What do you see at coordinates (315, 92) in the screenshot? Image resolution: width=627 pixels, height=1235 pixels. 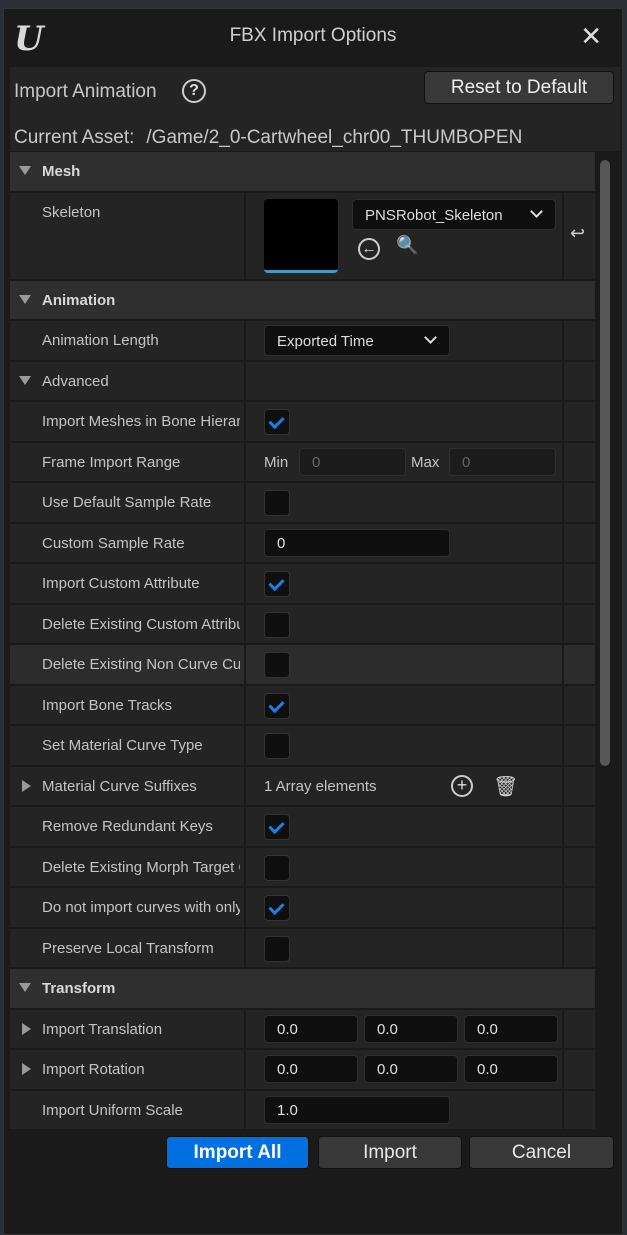 I see `toolbar: Import Animation ? Reset to Default` at bounding box center [315, 92].